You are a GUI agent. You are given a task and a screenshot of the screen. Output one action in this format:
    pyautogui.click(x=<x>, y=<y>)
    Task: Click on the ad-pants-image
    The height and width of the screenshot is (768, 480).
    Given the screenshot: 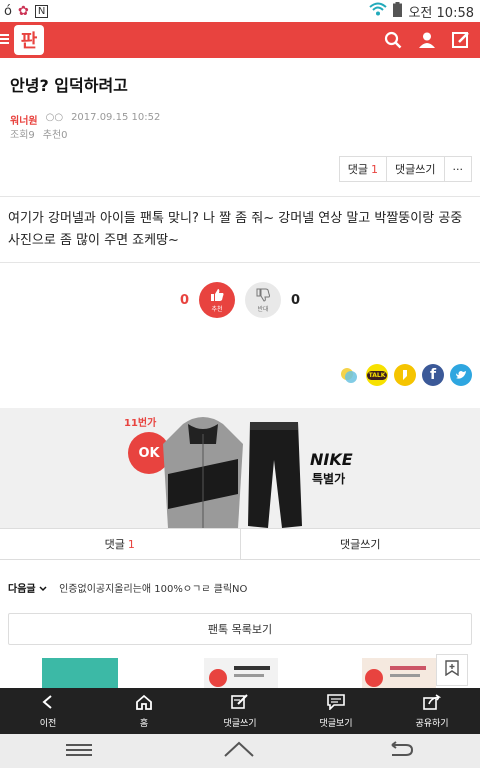 What is the action you would take?
    pyautogui.click(x=274, y=474)
    